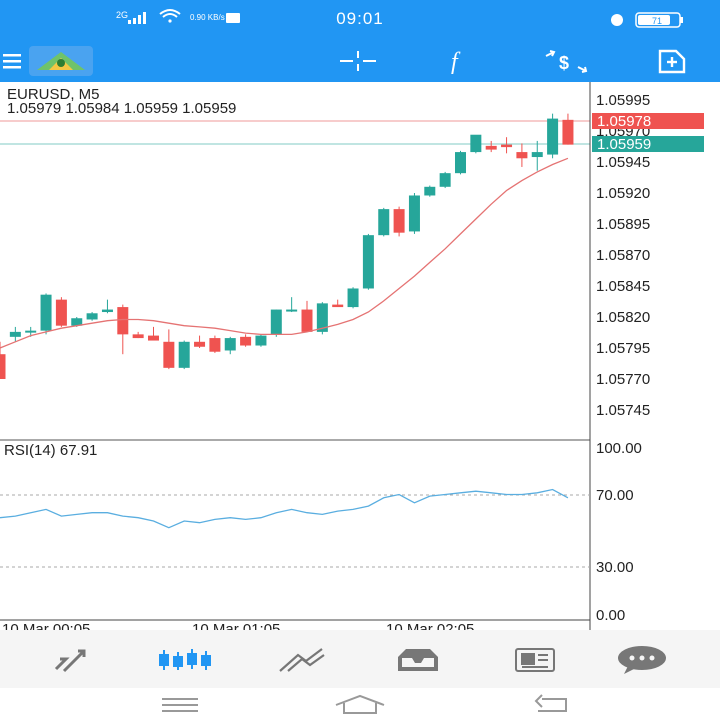 The width and height of the screenshot is (720, 720). What do you see at coordinates (642, 660) in the screenshot?
I see `tab-messages` at bounding box center [642, 660].